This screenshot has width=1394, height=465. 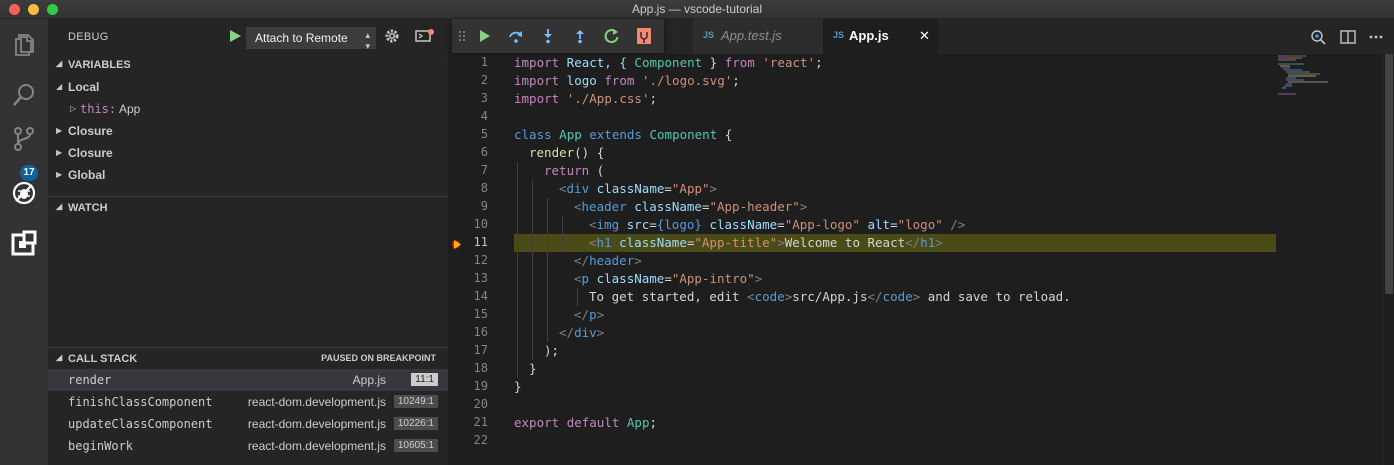 I want to click on select-arrows-icon: ▴ ▾, so click(x=367, y=40).